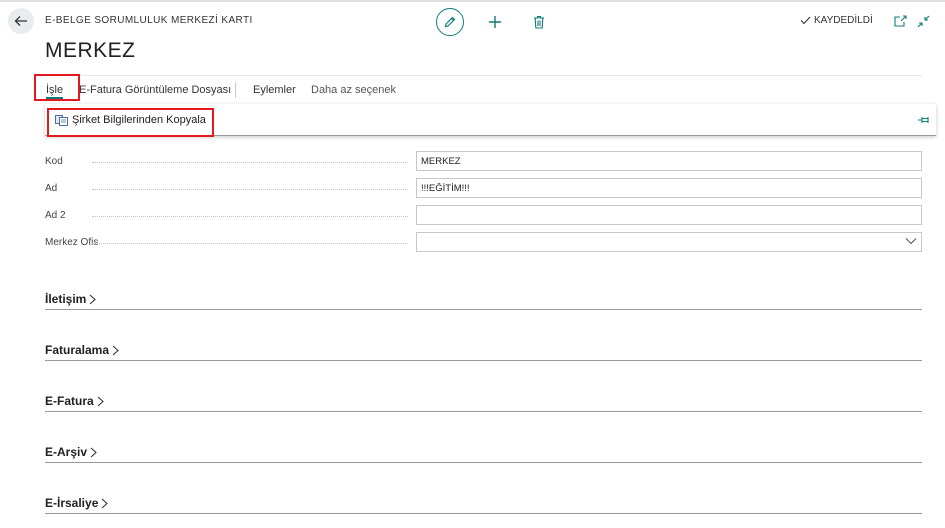  I want to click on pencil-icon, so click(450, 22).